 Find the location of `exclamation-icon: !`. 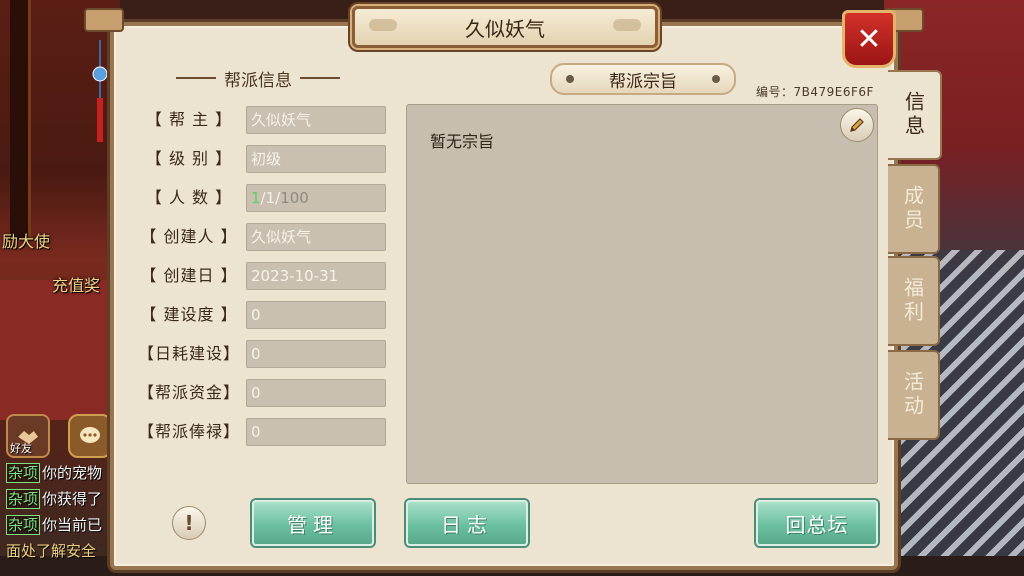

exclamation-icon: ! is located at coordinates (189, 523).